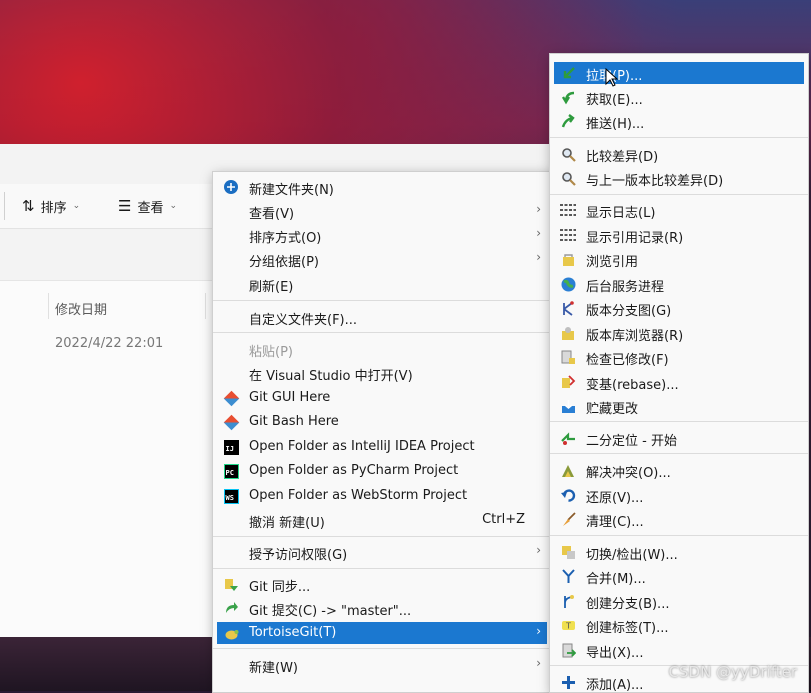 This screenshot has width=811, height=693. What do you see at coordinates (568, 73) in the screenshot?
I see `pull-icon` at bounding box center [568, 73].